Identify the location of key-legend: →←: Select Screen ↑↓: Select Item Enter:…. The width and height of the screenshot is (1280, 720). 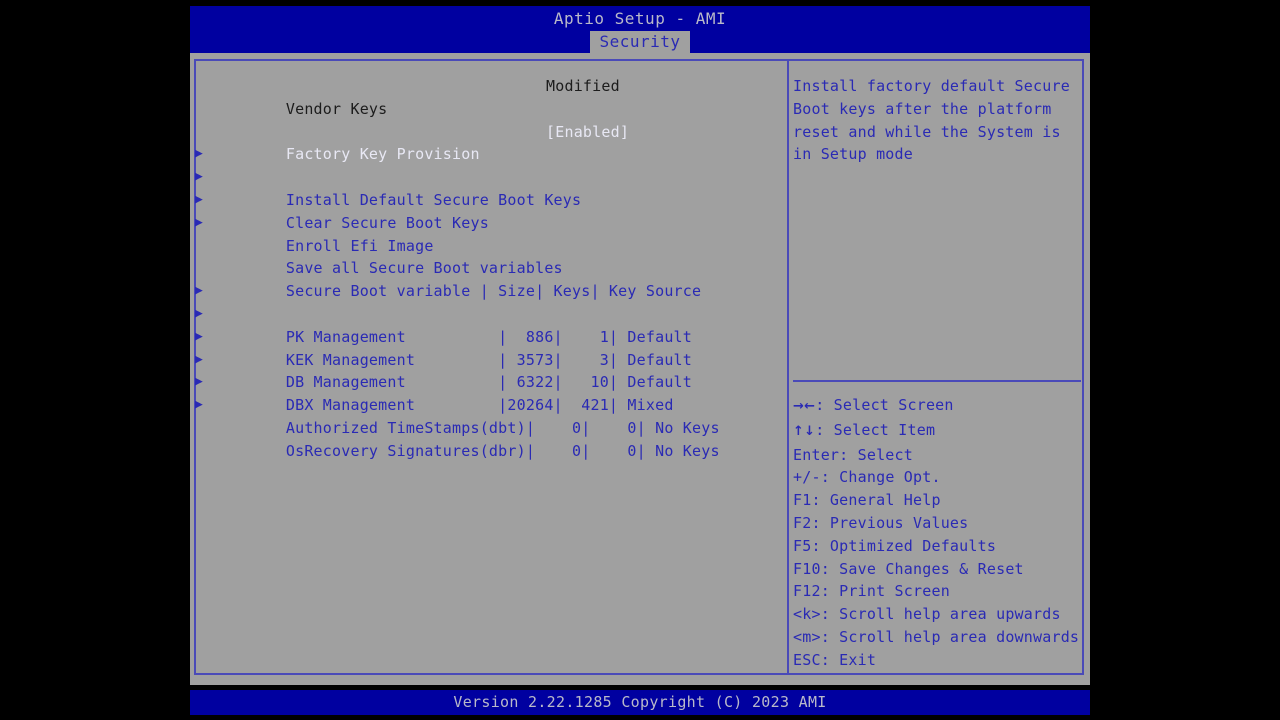
(937, 533).